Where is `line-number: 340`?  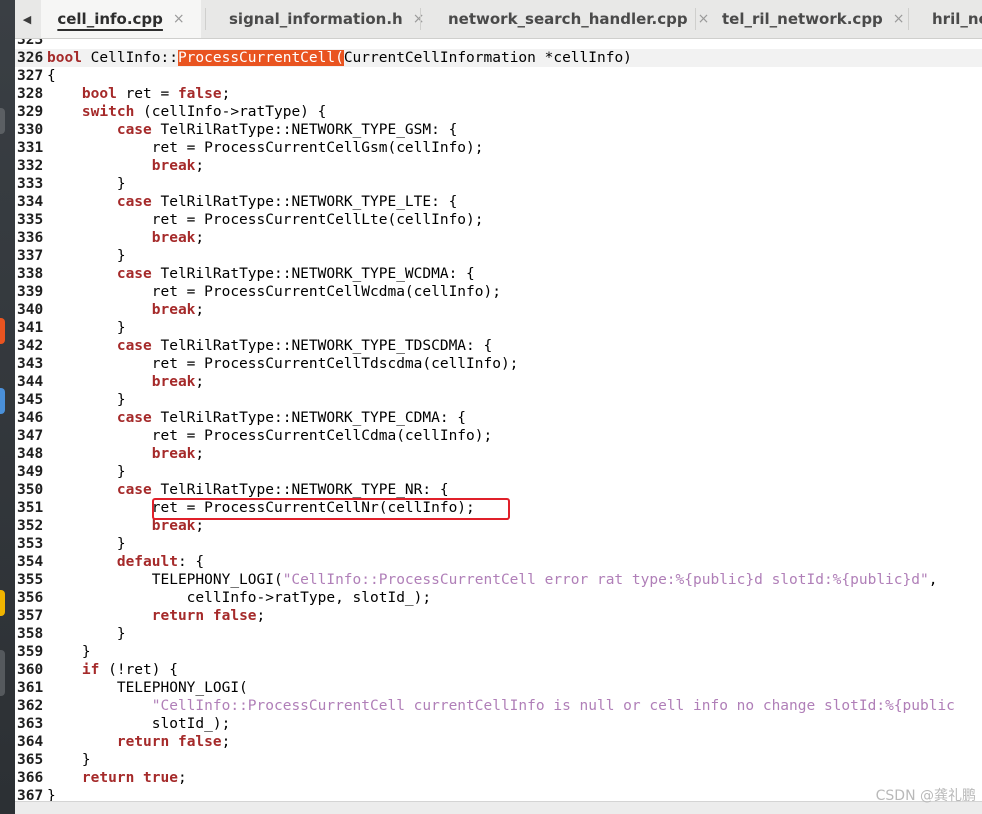 line-number: 340 is located at coordinates (30, 310).